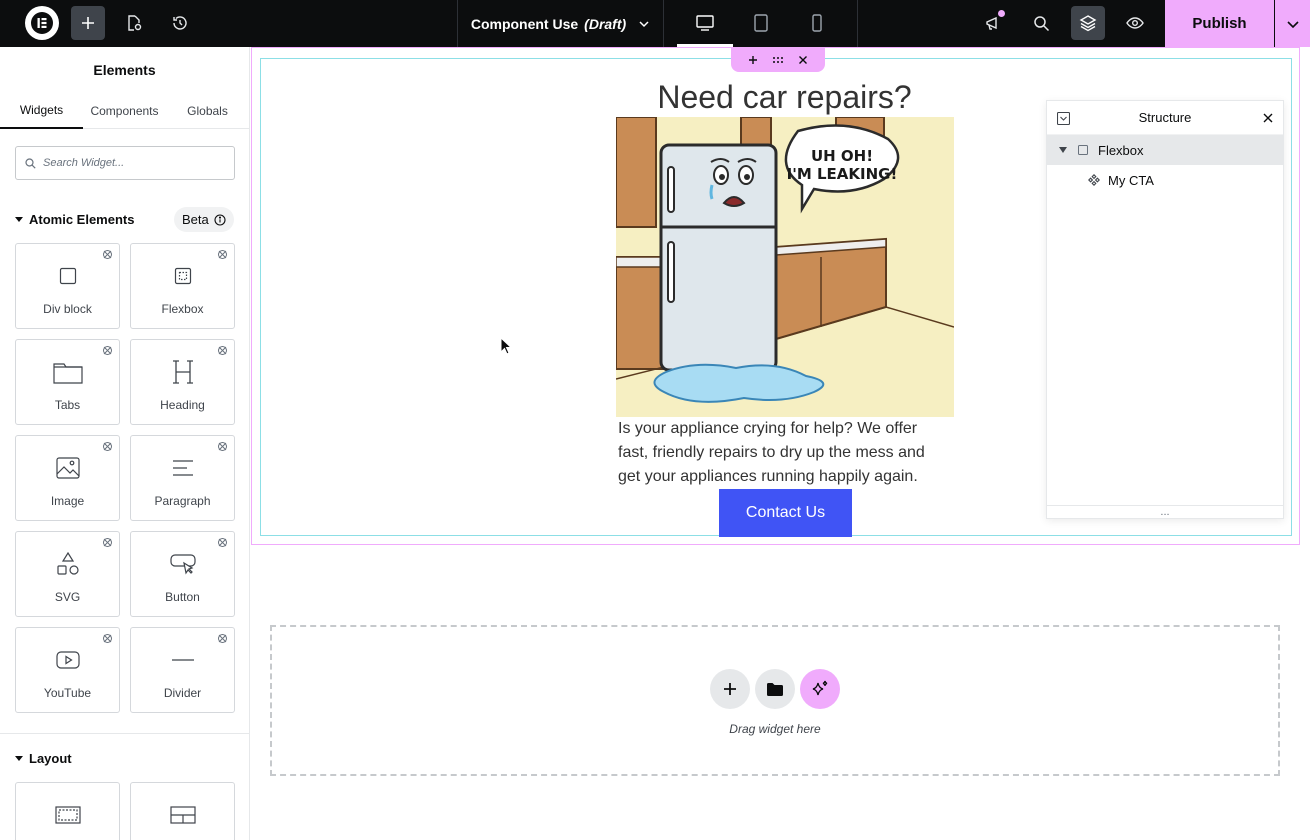 The image size is (1310, 840). I want to click on youtube-icon, so click(67, 660).